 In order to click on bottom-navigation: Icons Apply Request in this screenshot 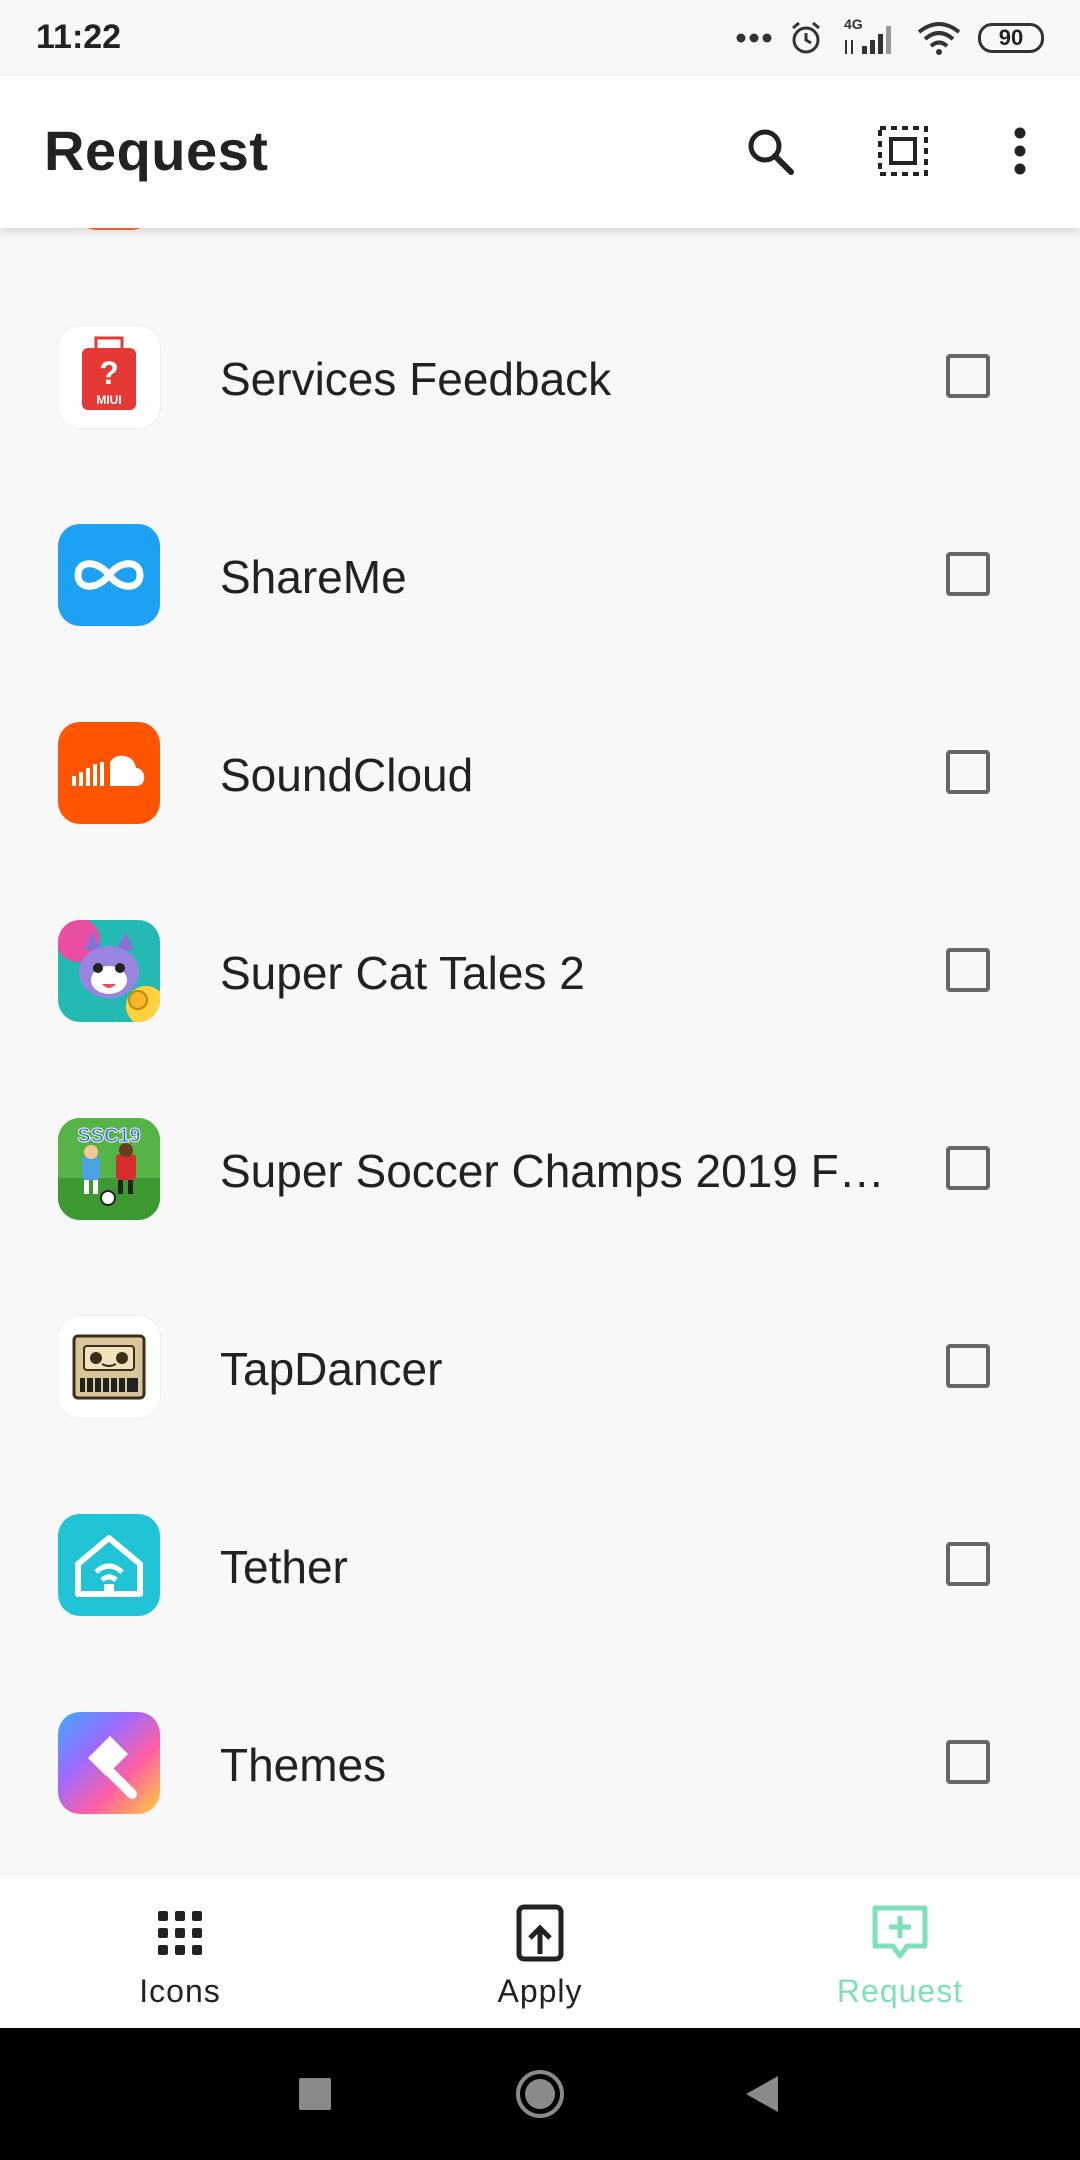, I will do `click(540, 1951)`.